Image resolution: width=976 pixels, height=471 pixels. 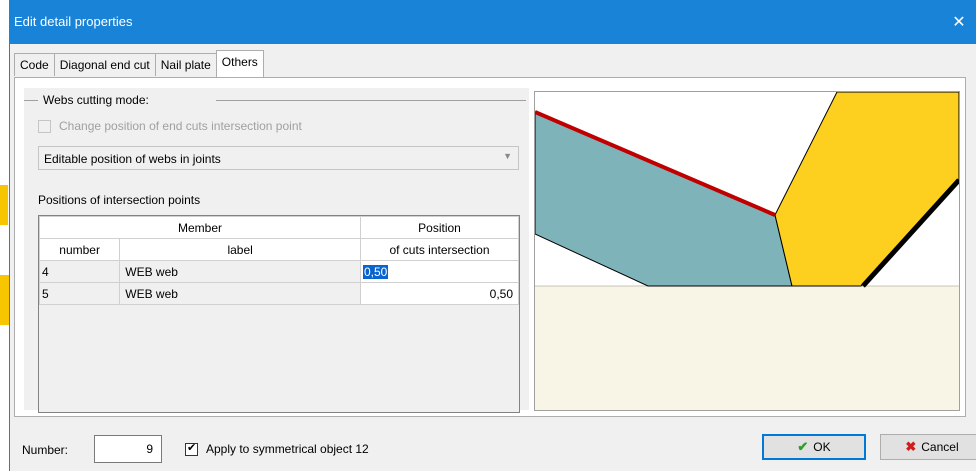 I want to click on cancel-button: ✖ Cancel, so click(x=928, y=447).